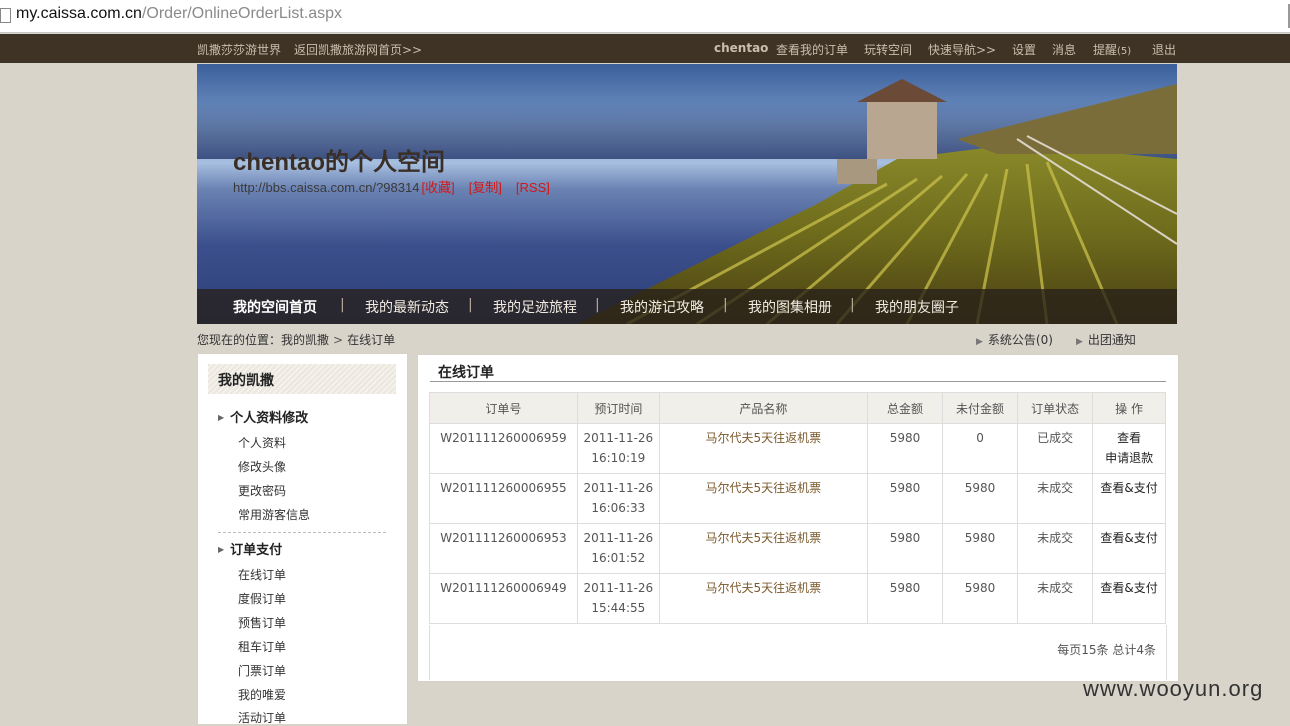 This screenshot has width=1290, height=726. What do you see at coordinates (239, 49) in the screenshot?
I see `nav-link-caissa-world: 凯撒莎莎游世界` at bounding box center [239, 49].